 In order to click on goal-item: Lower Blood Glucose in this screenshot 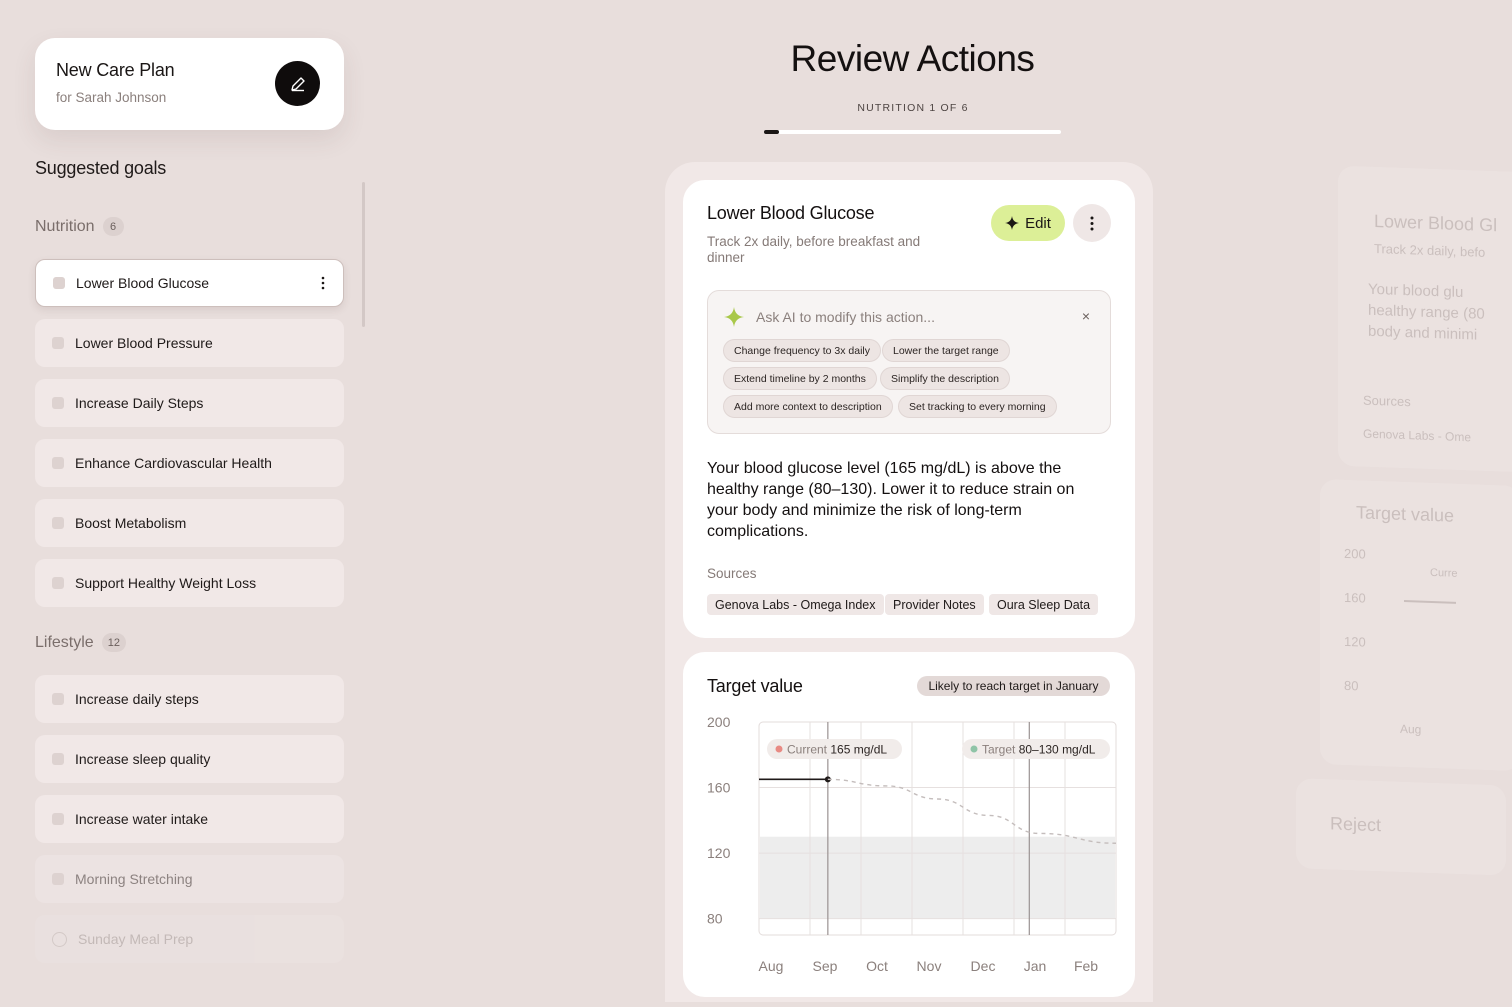, I will do `click(189, 283)`.